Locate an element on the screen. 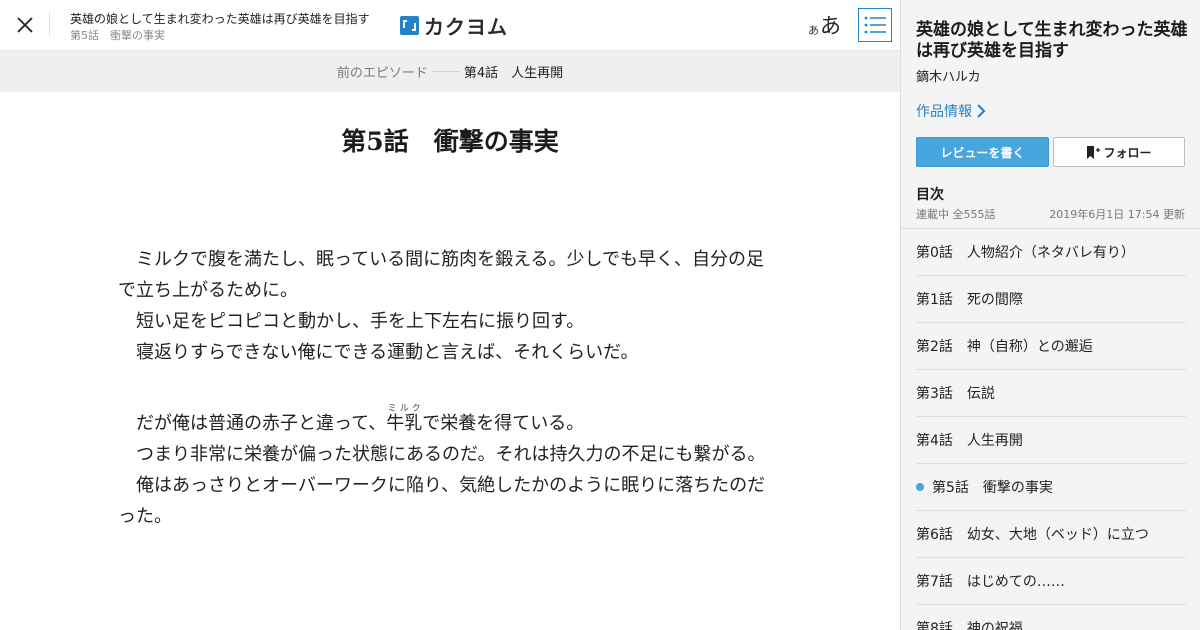 This screenshot has width=1200, height=630. ruby-word: 牛乳ミルク is located at coordinates (404, 419).